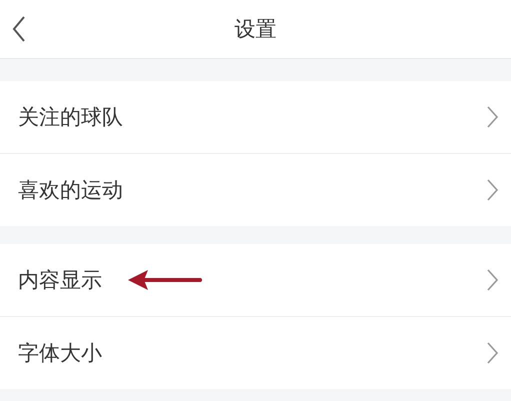  I want to click on setting-label: 内容显示, so click(60, 280).